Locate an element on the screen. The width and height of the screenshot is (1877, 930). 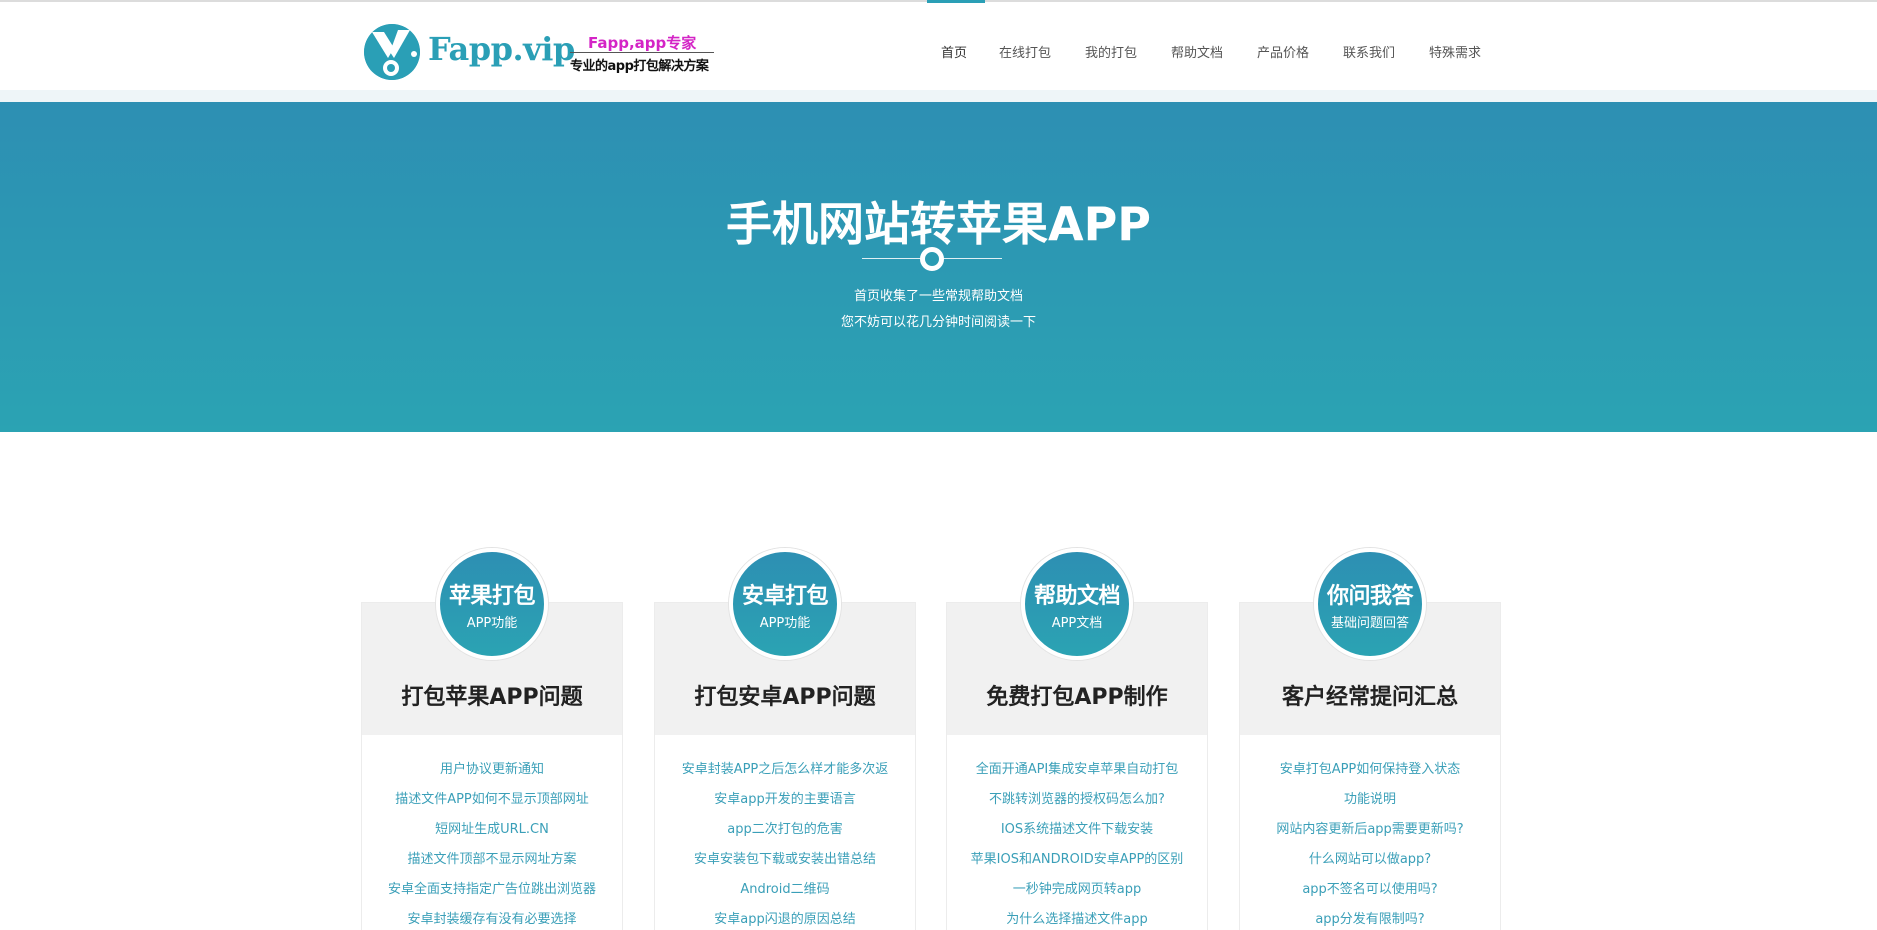
card-link: 安卓打包APP如何保持登入状态 is located at coordinates (1370, 770).